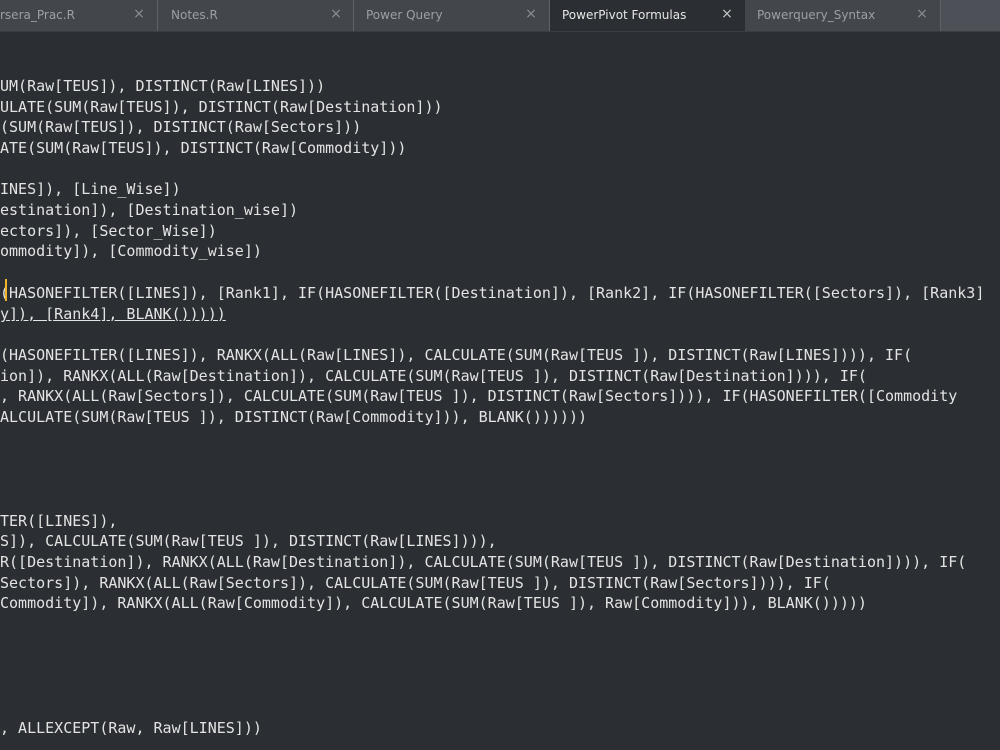 The height and width of the screenshot is (750, 1000). Describe the element at coordinates (131, 251) in the screenshot. I see `code-line: ommodity]), [Commodity_wise])` at that location.